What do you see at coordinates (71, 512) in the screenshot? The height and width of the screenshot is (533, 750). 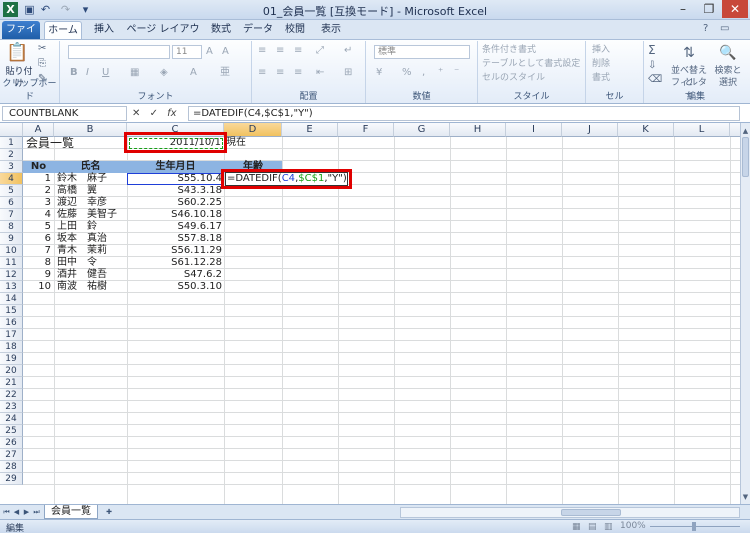 I see `sheet-tab-members: 会員一覧` at bounding box center [71, 512].